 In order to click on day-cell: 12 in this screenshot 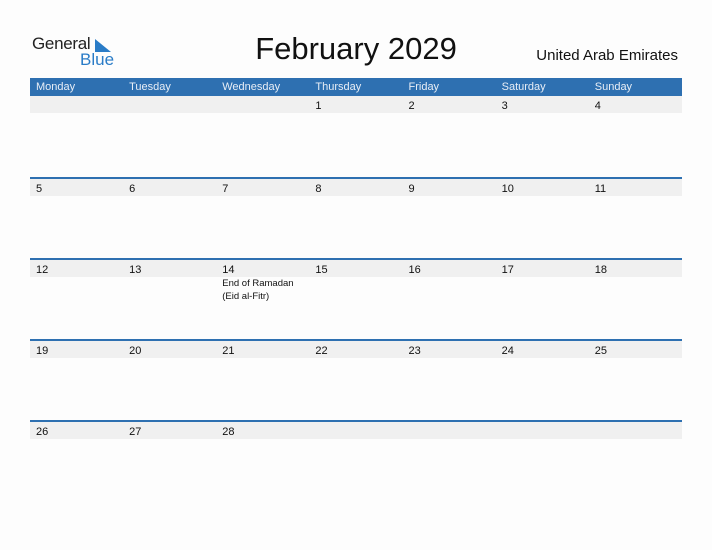, I will do `click(76, 268)`.